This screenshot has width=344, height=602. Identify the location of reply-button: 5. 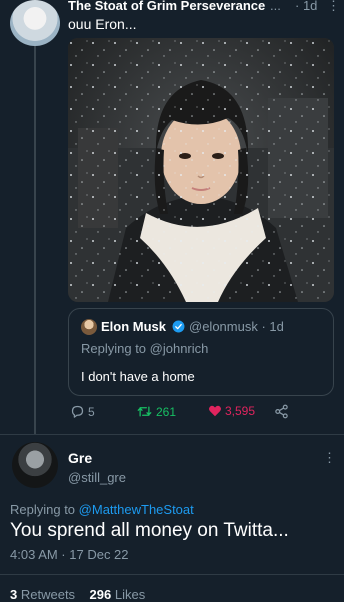
(82, 411).